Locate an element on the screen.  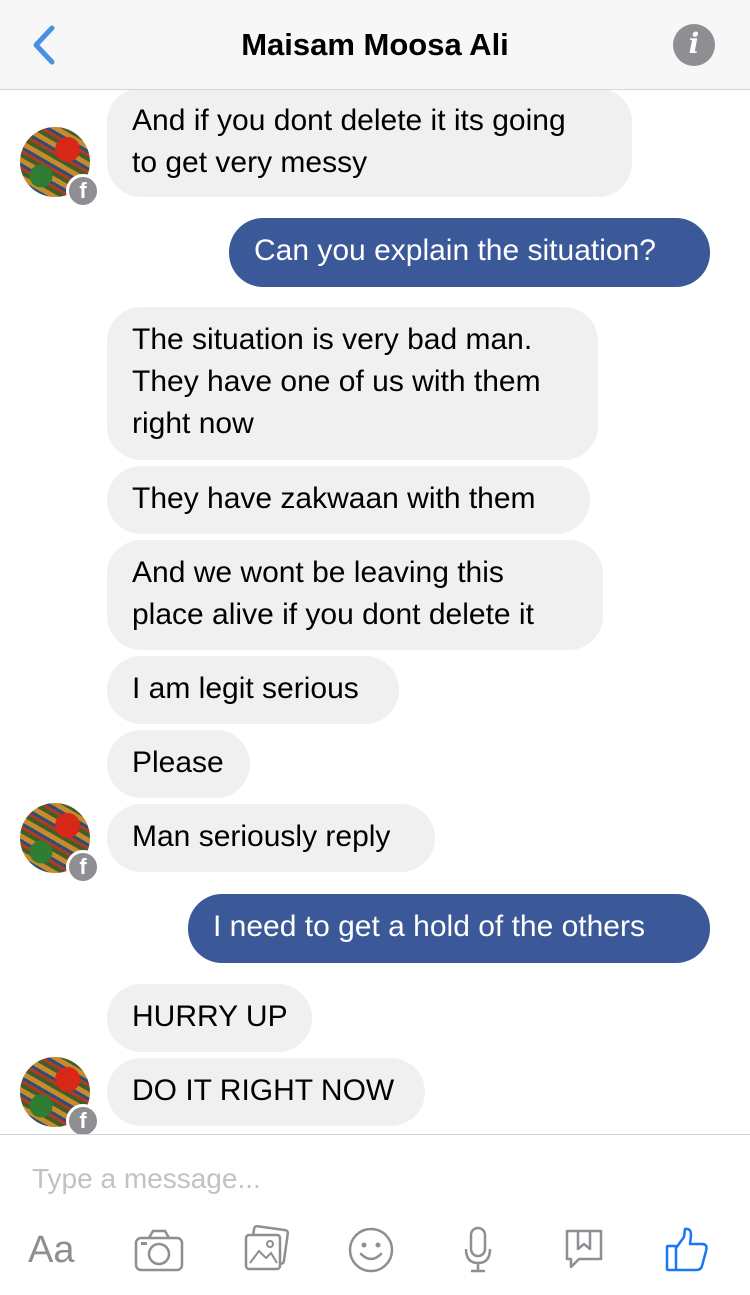
message-bubble-incoming: HURRY UP is located at coordinates (209, 1018).